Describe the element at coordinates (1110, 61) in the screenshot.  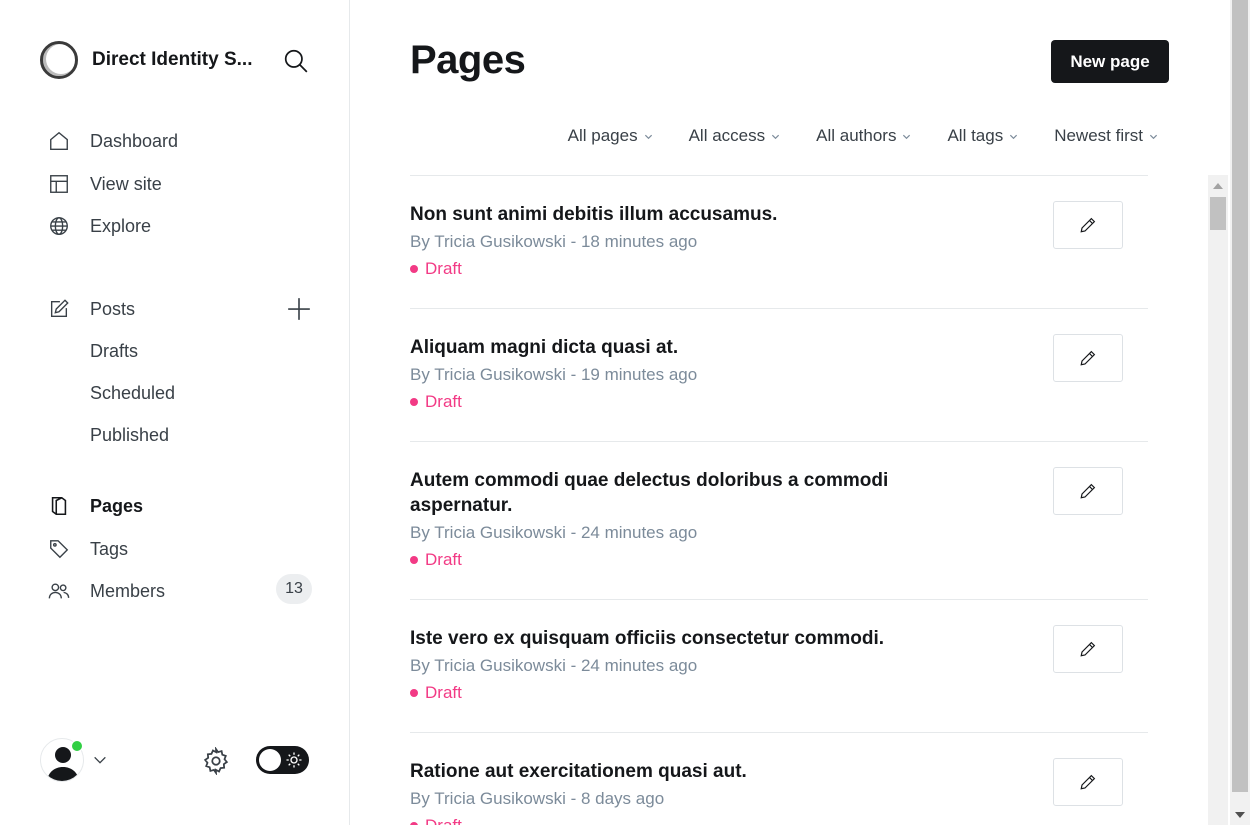
I see `new-page-button: New page` at that location.